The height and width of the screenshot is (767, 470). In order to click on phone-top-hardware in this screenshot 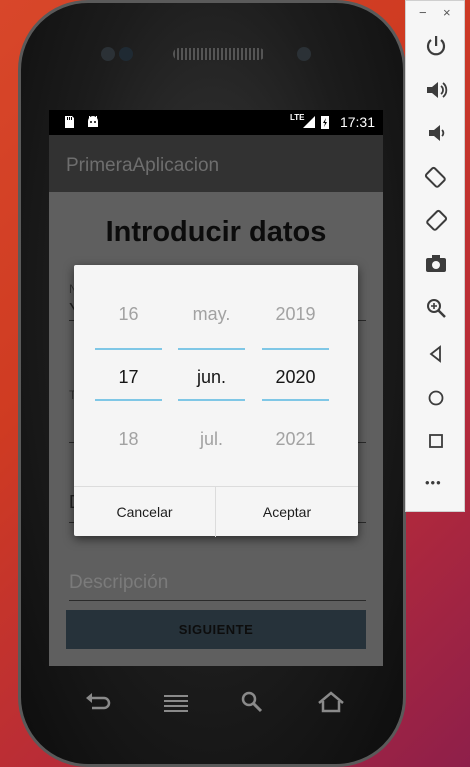, I will do `click(216, 55)`.